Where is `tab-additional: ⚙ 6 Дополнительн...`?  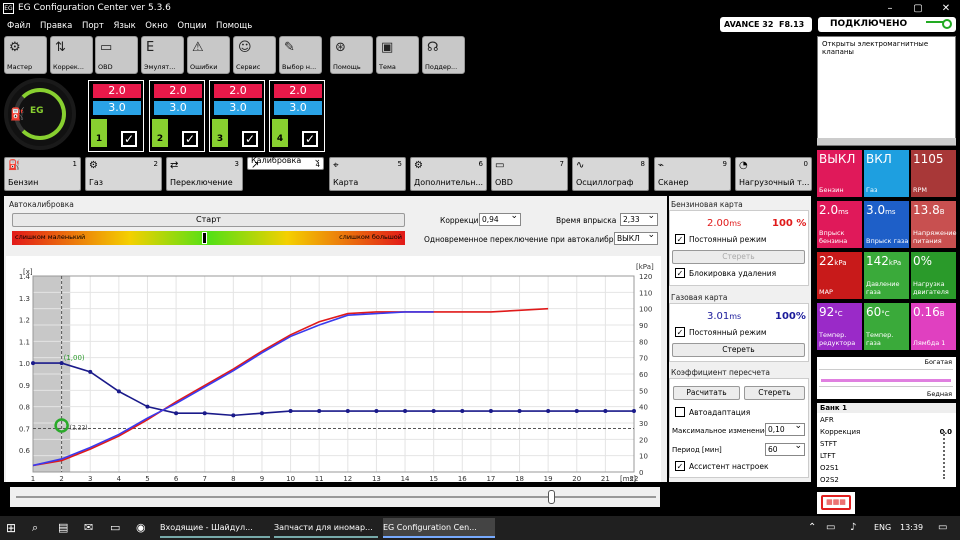 tab-additional: ⚙ 6 Дополнительн... is located at coordinates (448, 174).